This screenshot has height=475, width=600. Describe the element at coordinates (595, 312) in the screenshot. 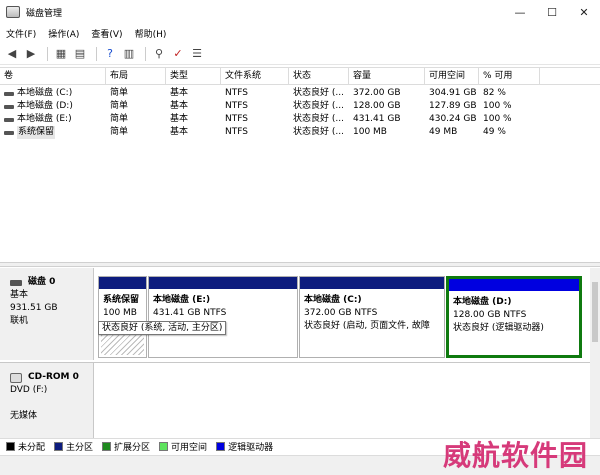

I see `scrollbar-thumb` at that location.